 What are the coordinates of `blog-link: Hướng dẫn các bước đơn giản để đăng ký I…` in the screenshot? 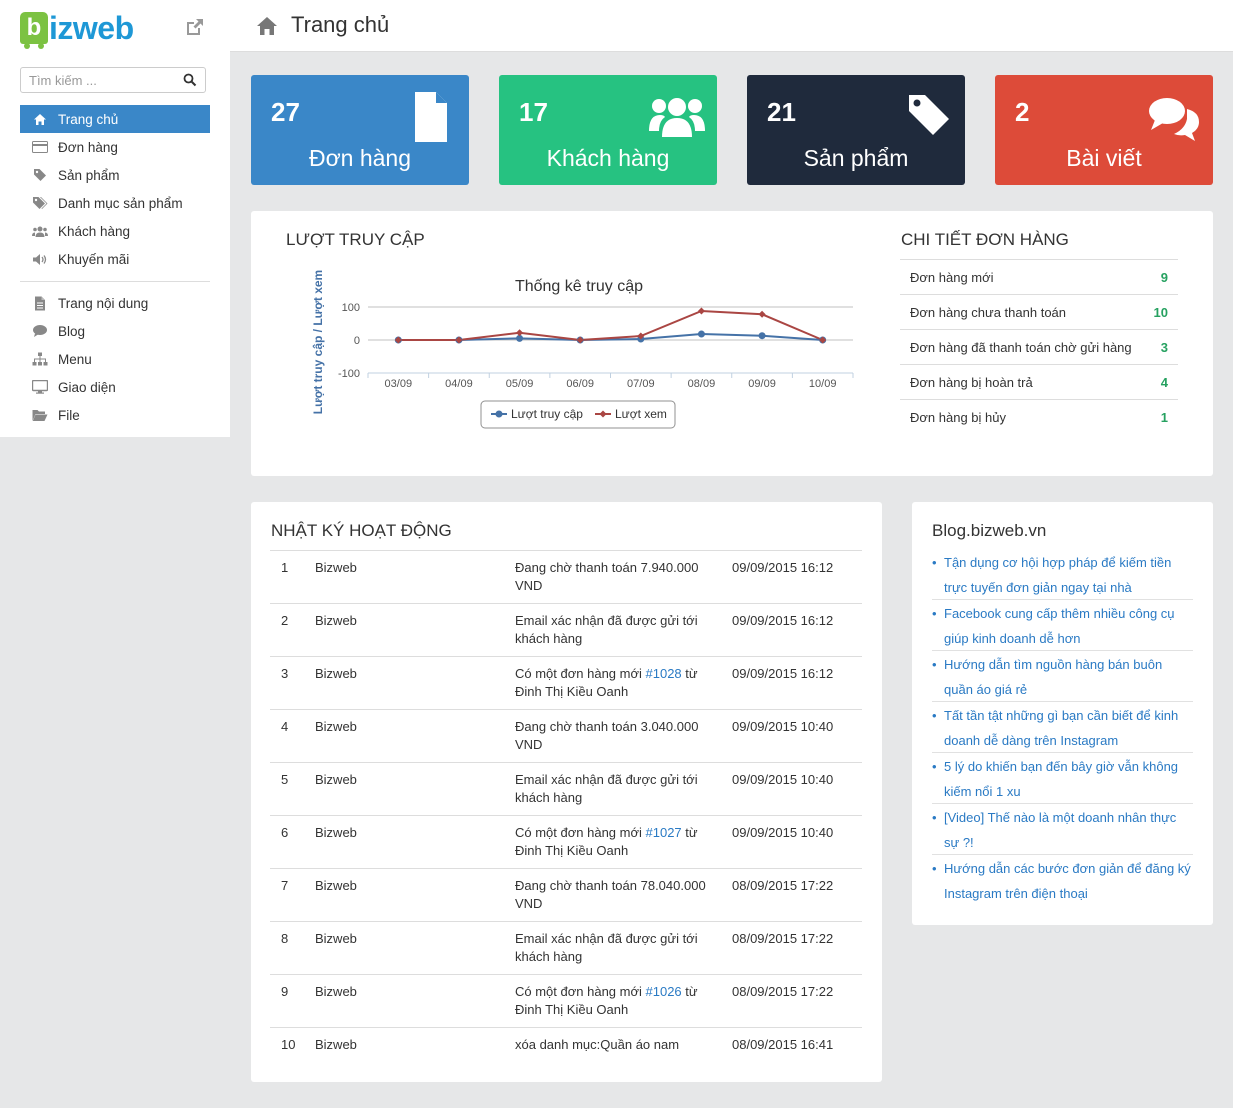 It's located at (1062, 880).